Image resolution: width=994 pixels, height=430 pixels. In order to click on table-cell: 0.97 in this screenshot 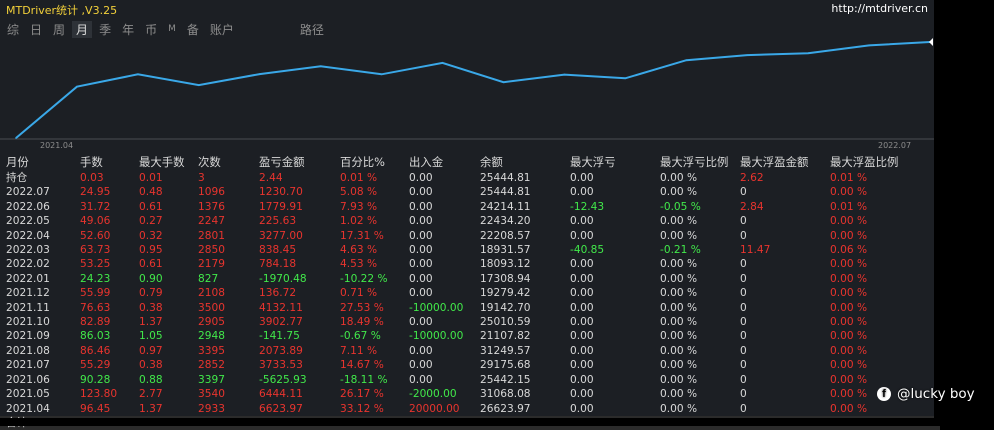, I will do `click(151, 350)`.